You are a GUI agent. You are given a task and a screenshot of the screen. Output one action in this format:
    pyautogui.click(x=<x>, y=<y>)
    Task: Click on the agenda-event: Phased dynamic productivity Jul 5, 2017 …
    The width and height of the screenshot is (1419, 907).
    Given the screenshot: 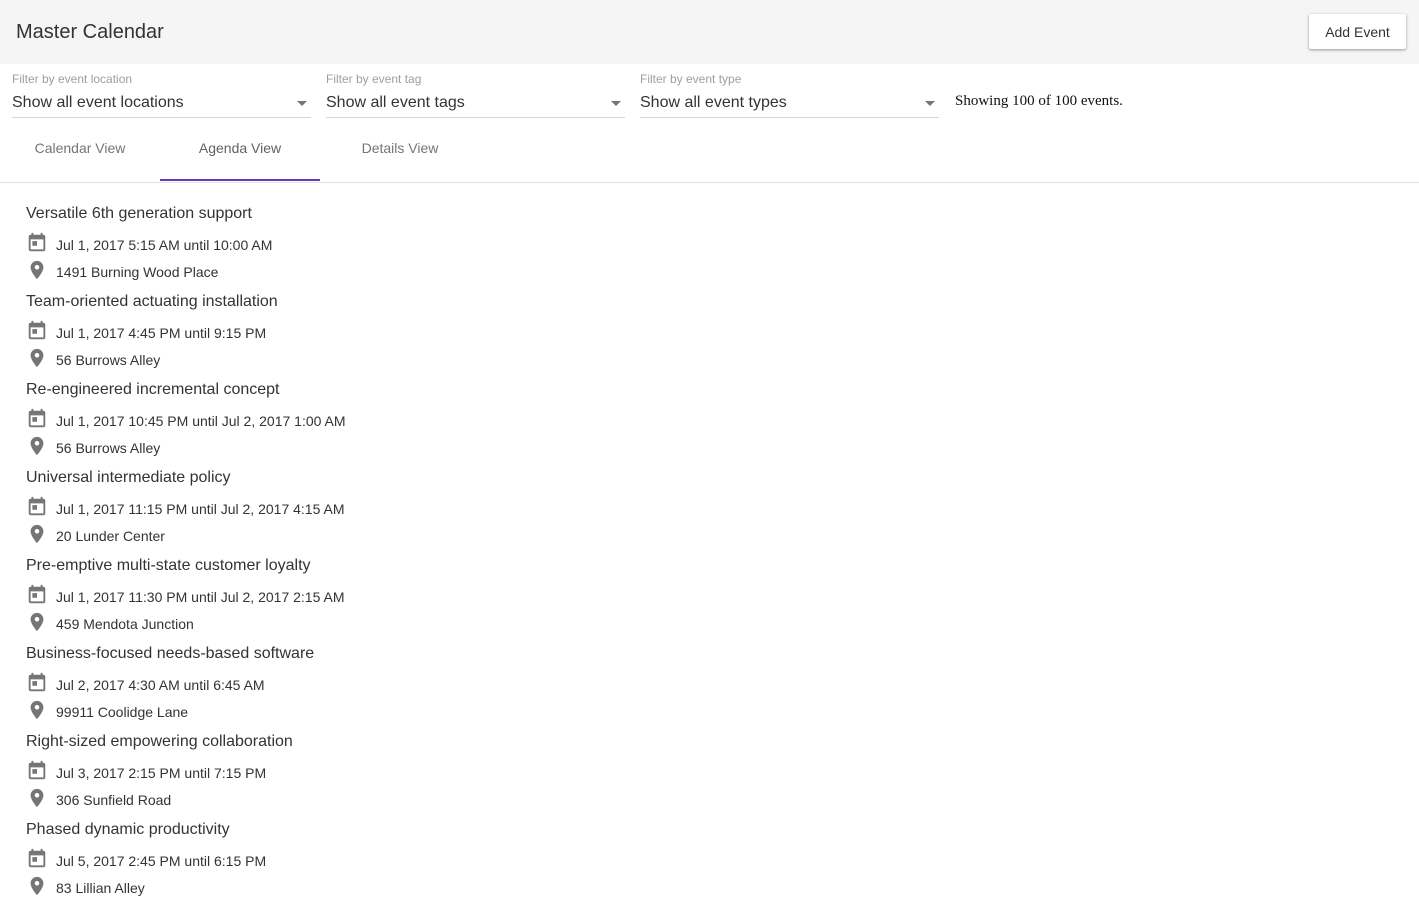 What is the action you would take?
    pyautogui.click(x=426, y=856)
    